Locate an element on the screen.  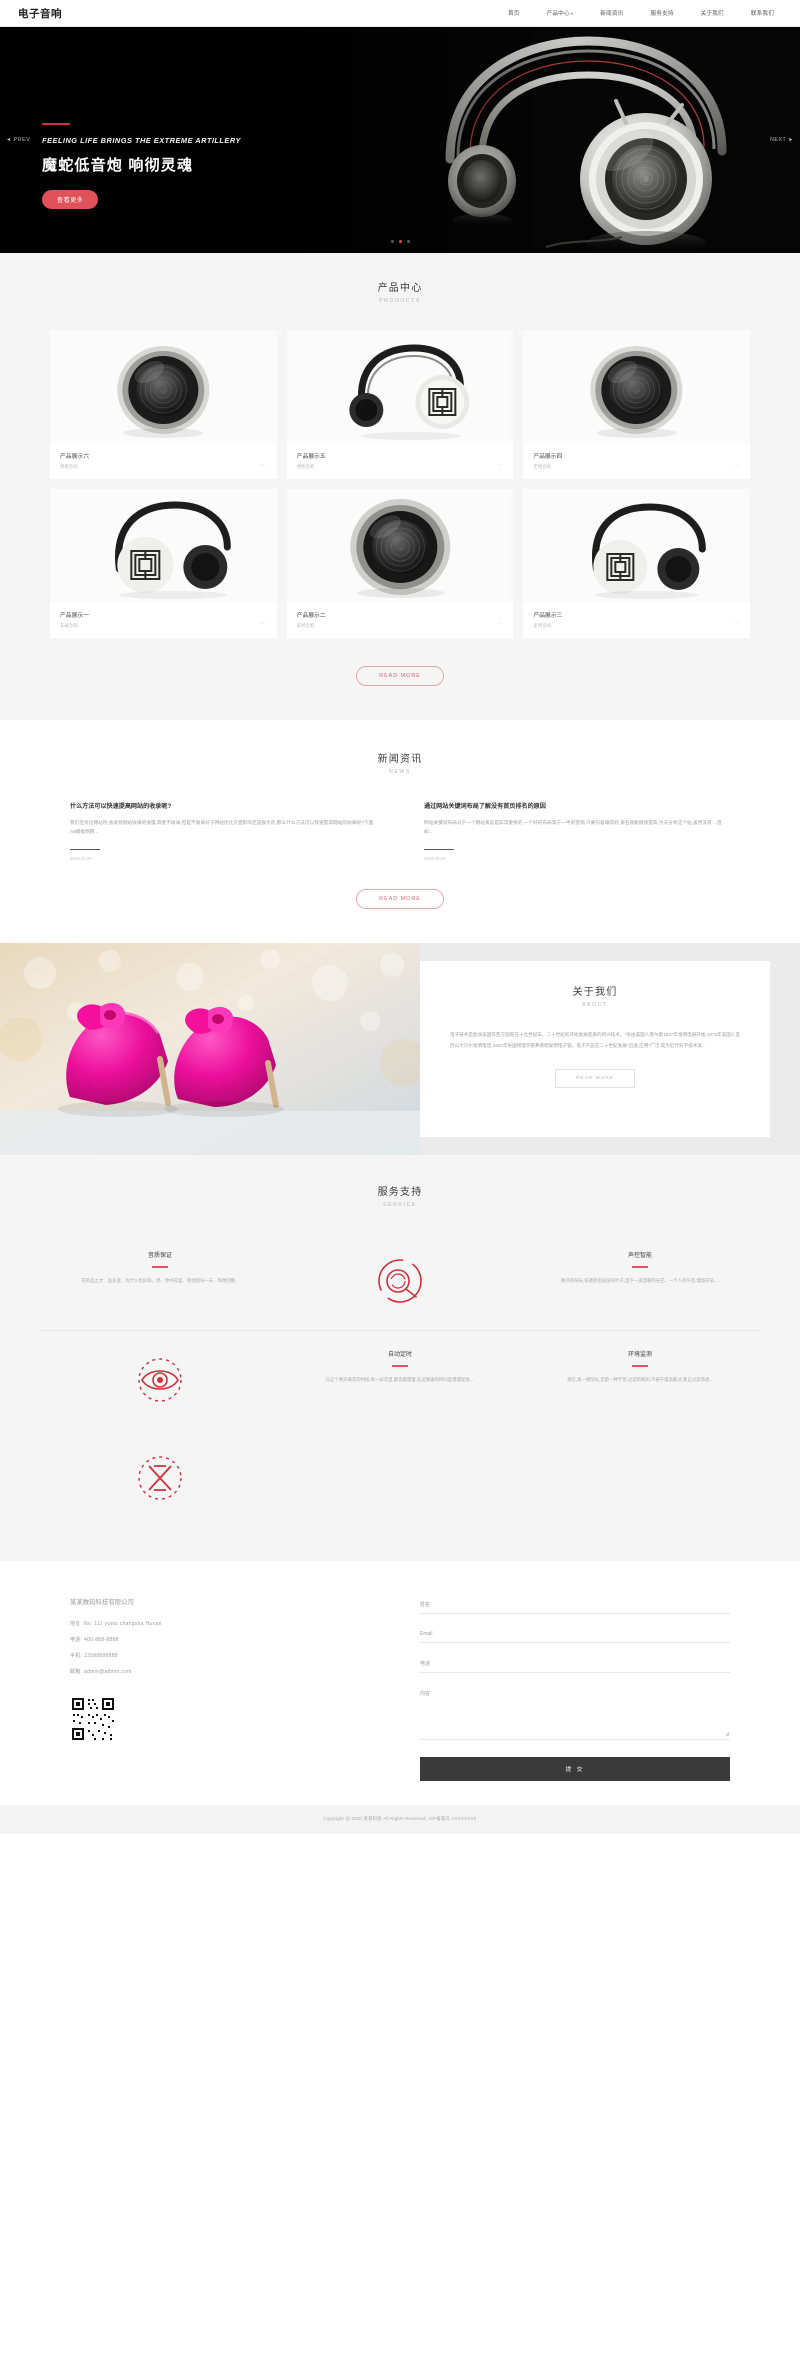
carousel-next-button: NEXT ► is located at coordinates (782, 140).